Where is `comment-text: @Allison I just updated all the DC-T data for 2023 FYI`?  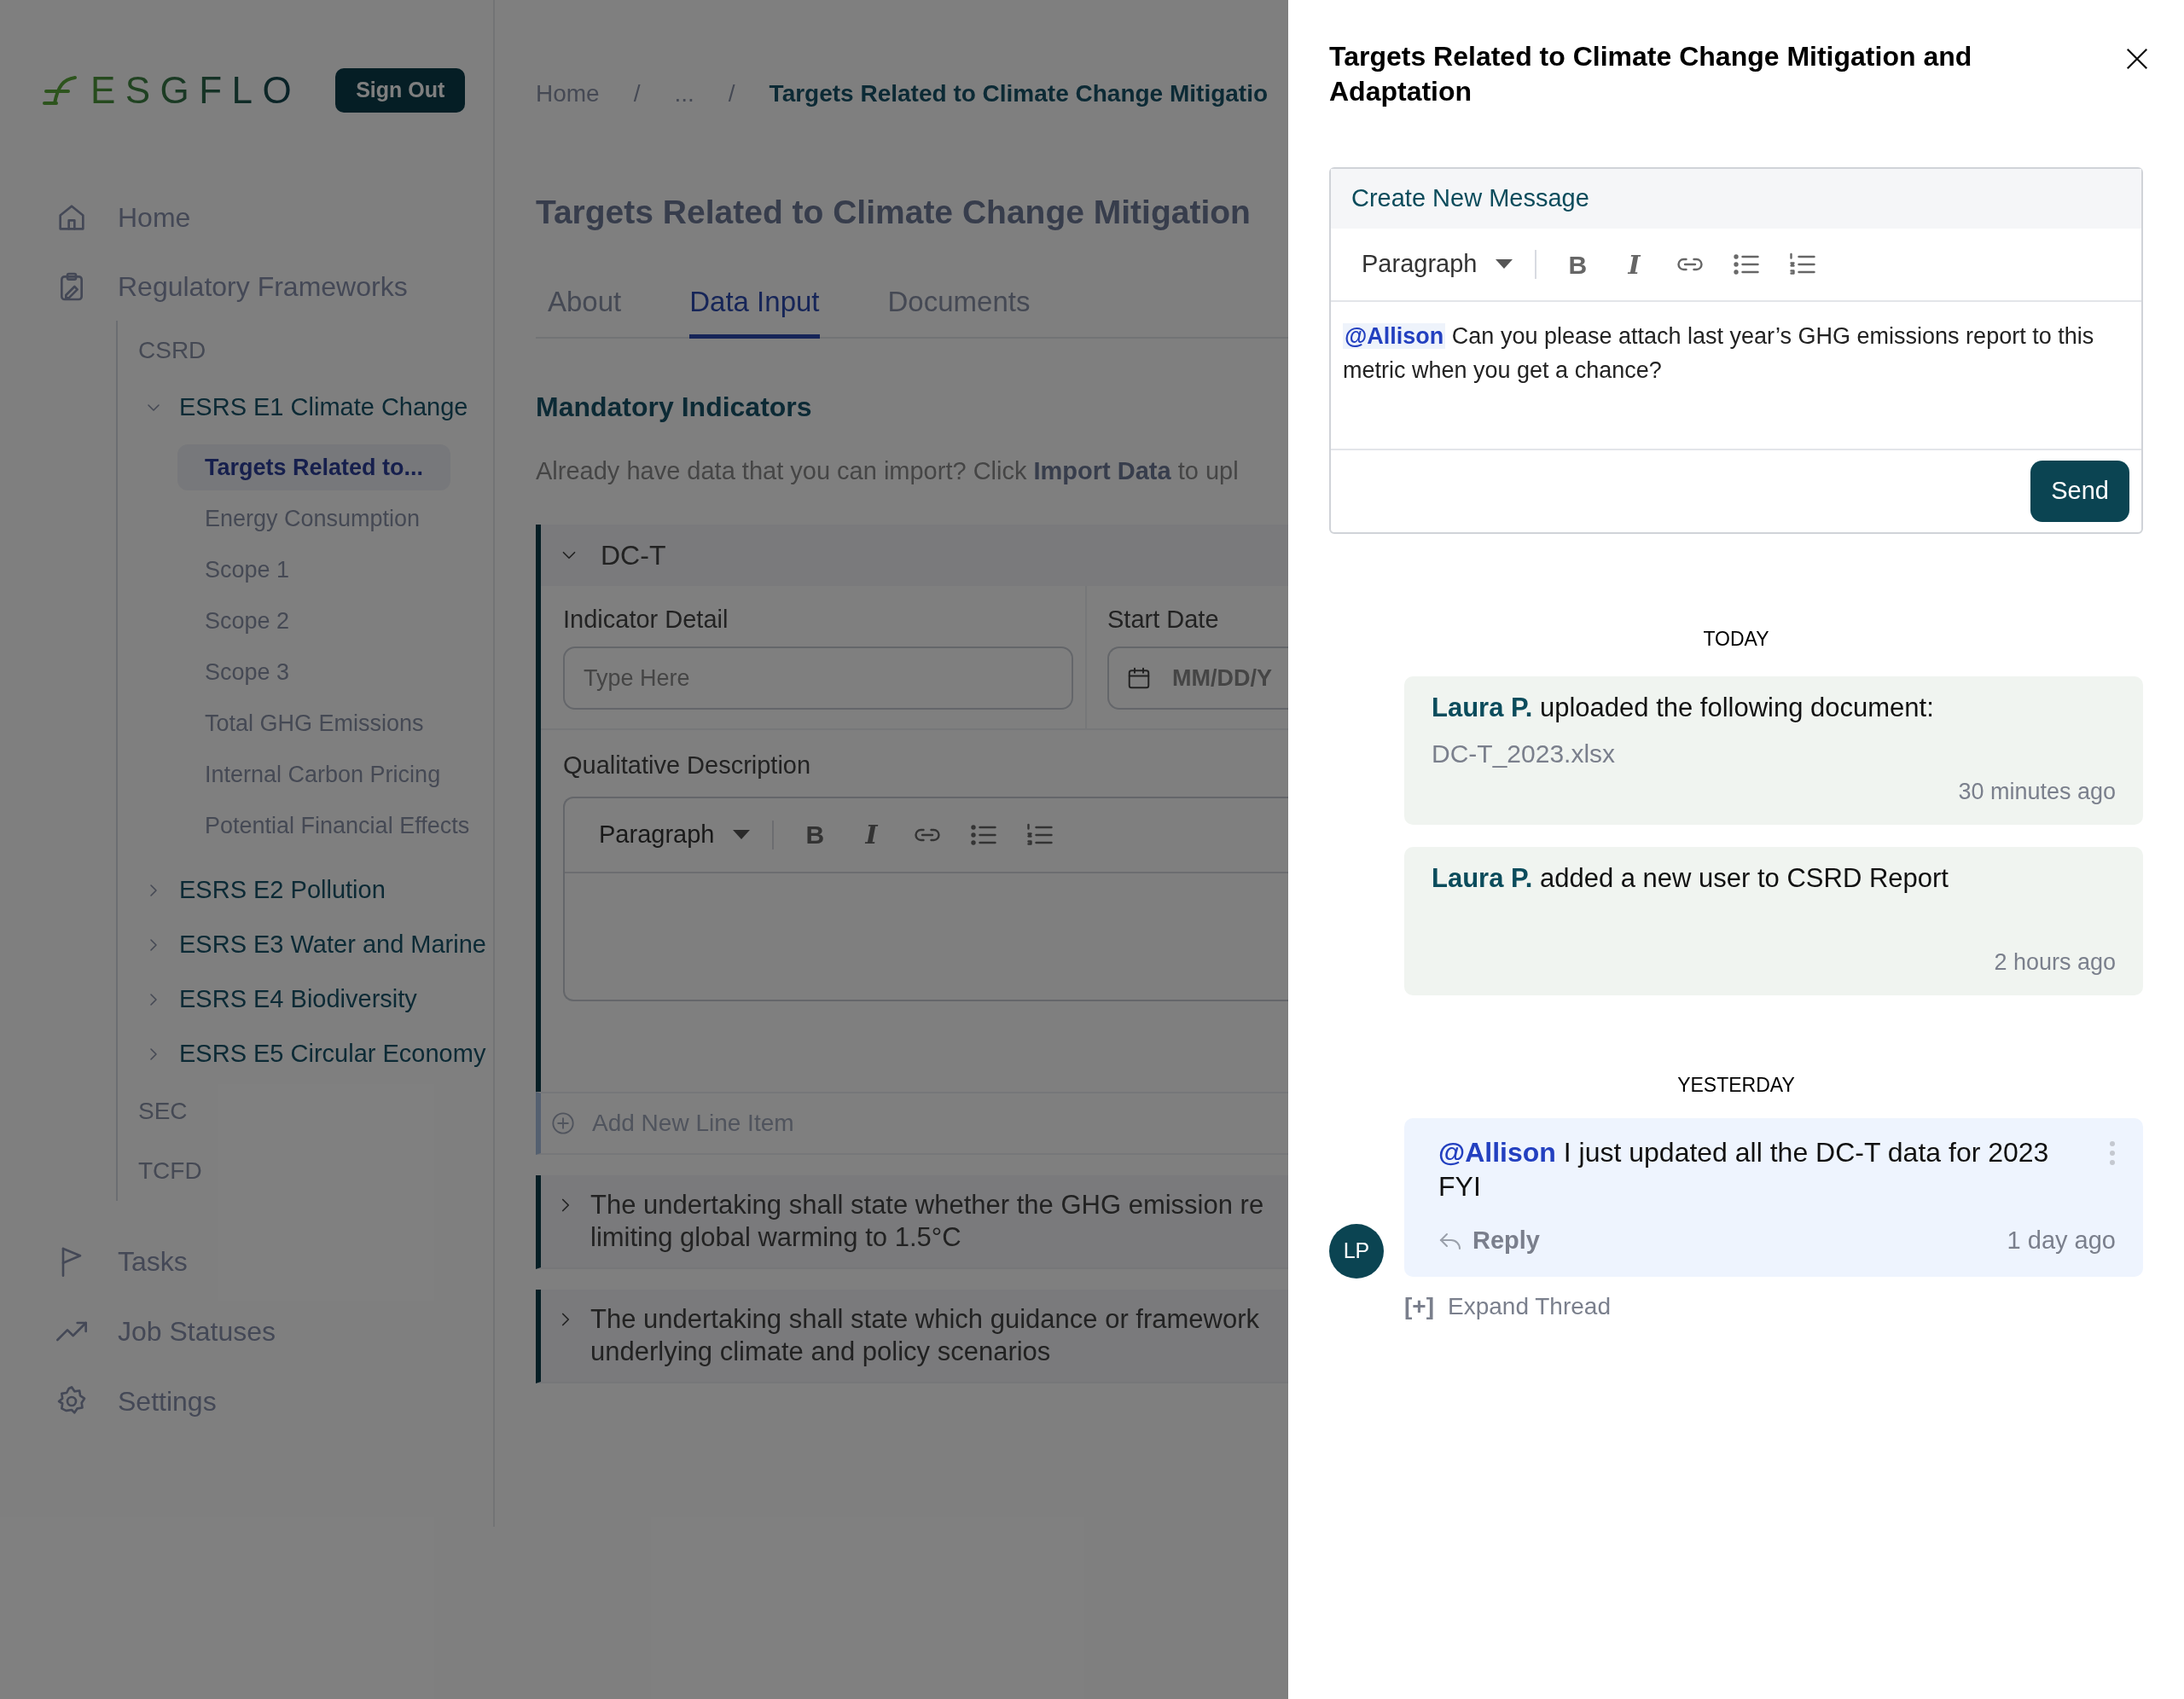 comment-text: @Allison I just updated all the DC-T data for 2023 FYI is located at coordinates (1744, 1169).